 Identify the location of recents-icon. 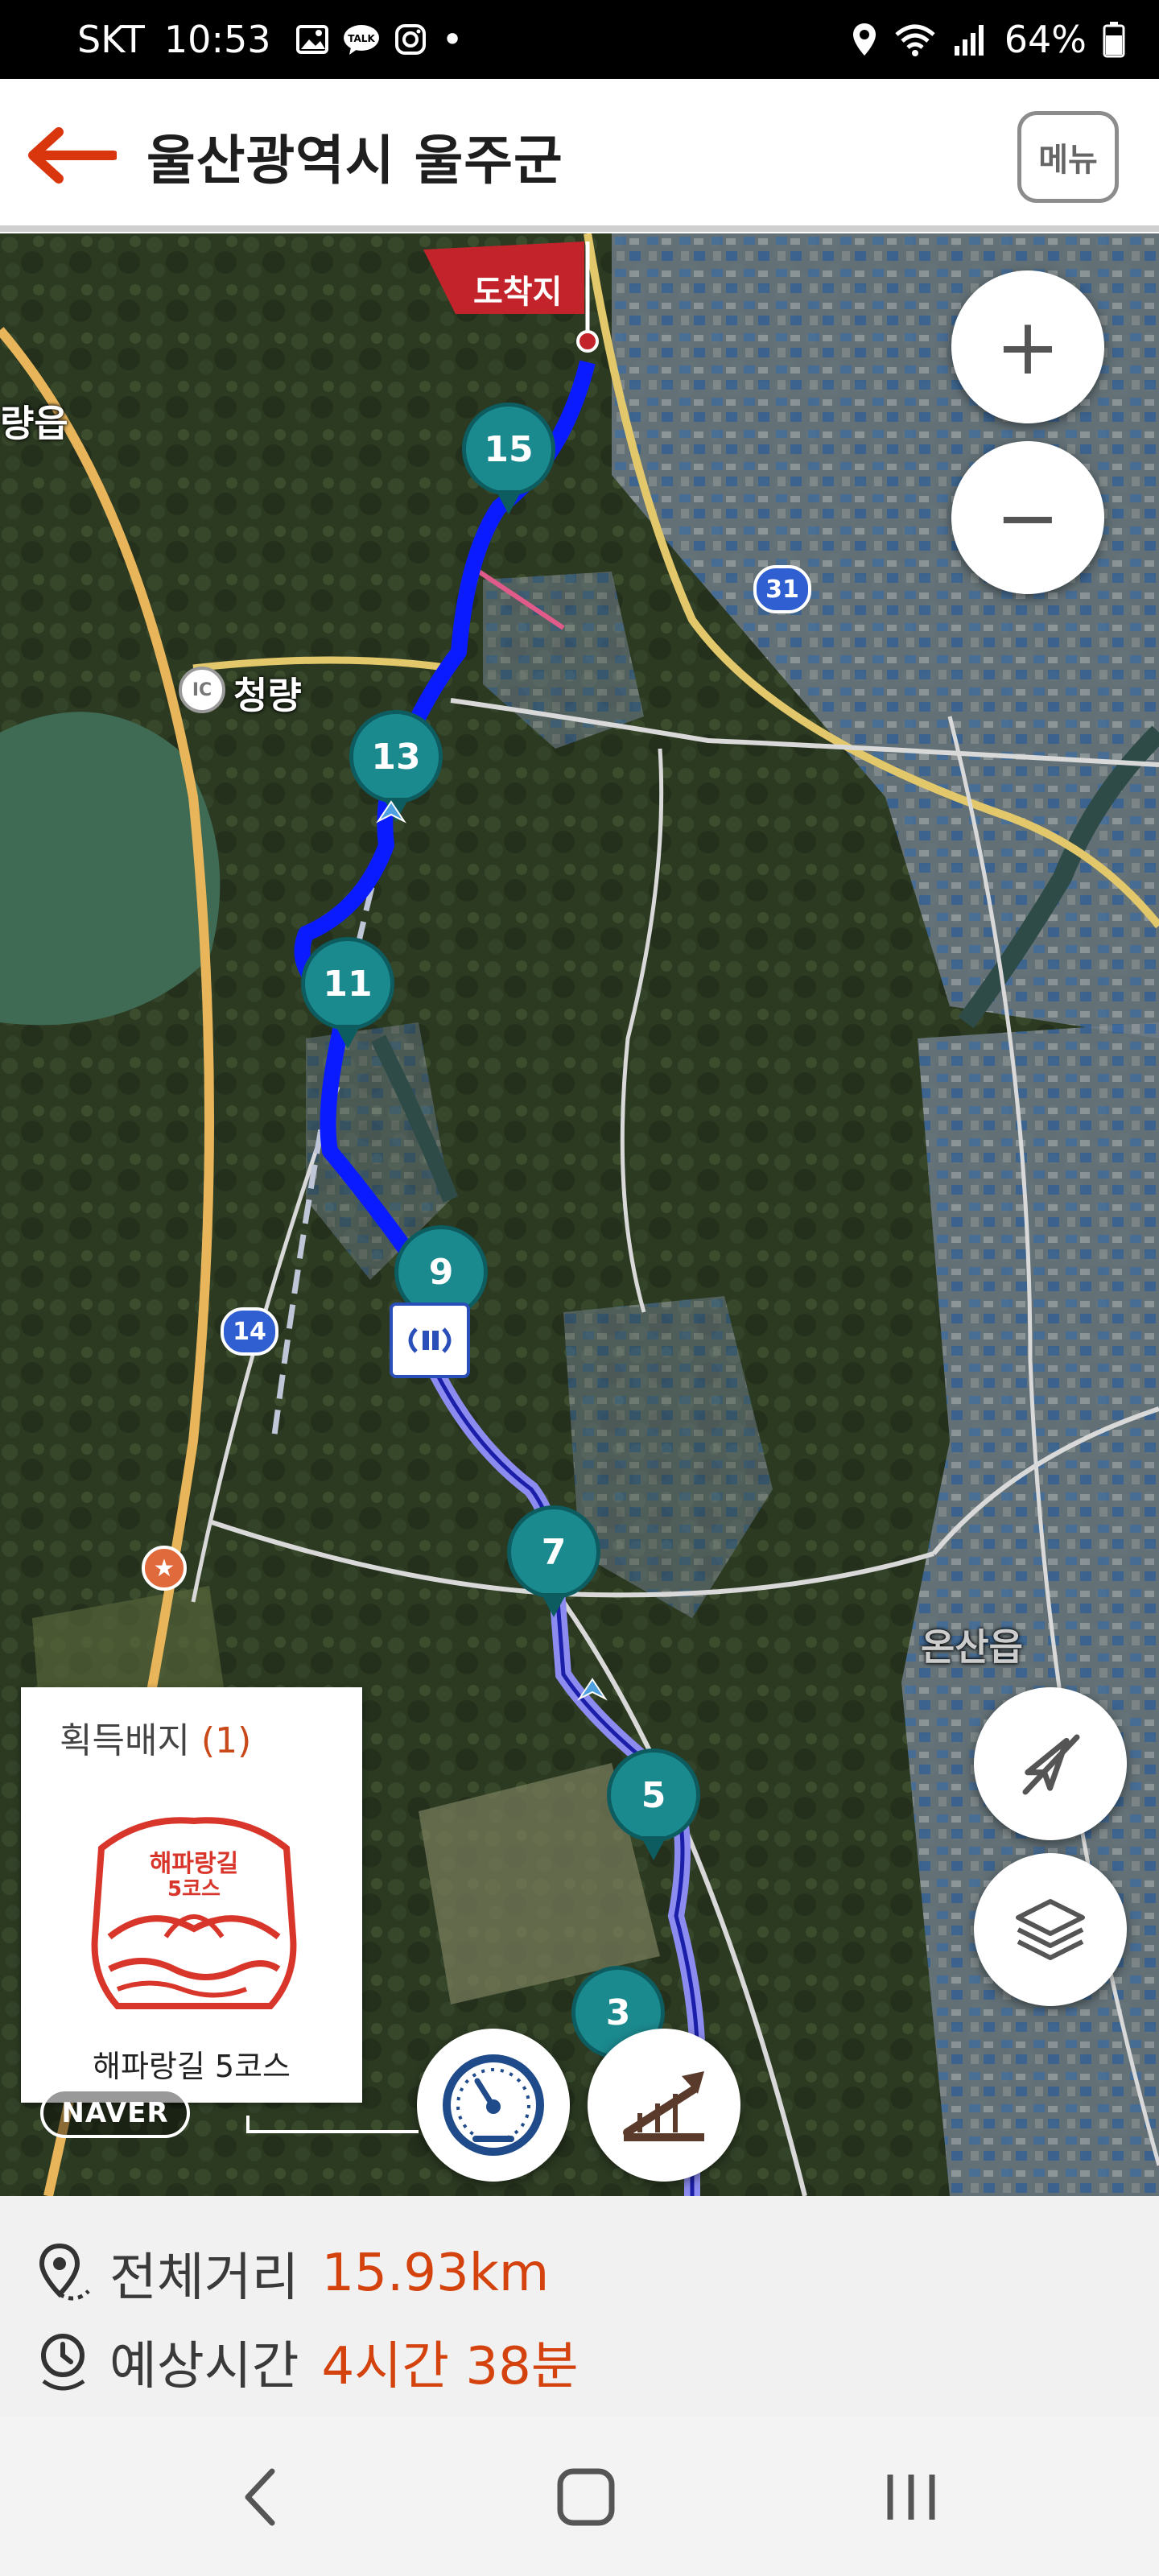
(911, 2497).